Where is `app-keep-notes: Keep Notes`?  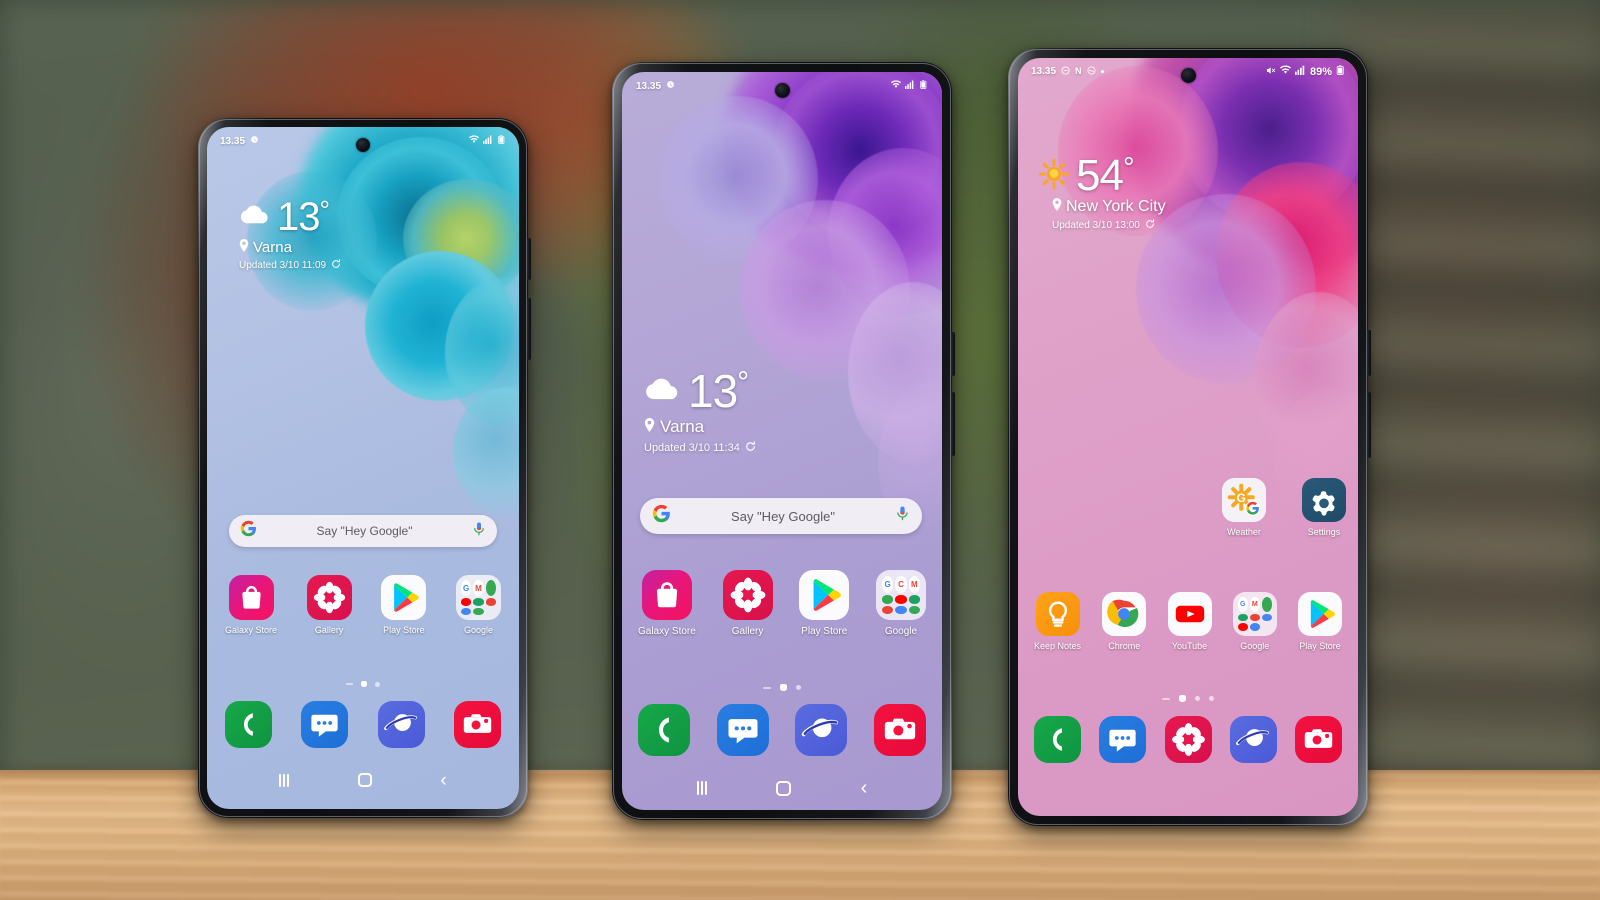 app-keep-notes: Keep Notes is located at coordinates (1057, 621).